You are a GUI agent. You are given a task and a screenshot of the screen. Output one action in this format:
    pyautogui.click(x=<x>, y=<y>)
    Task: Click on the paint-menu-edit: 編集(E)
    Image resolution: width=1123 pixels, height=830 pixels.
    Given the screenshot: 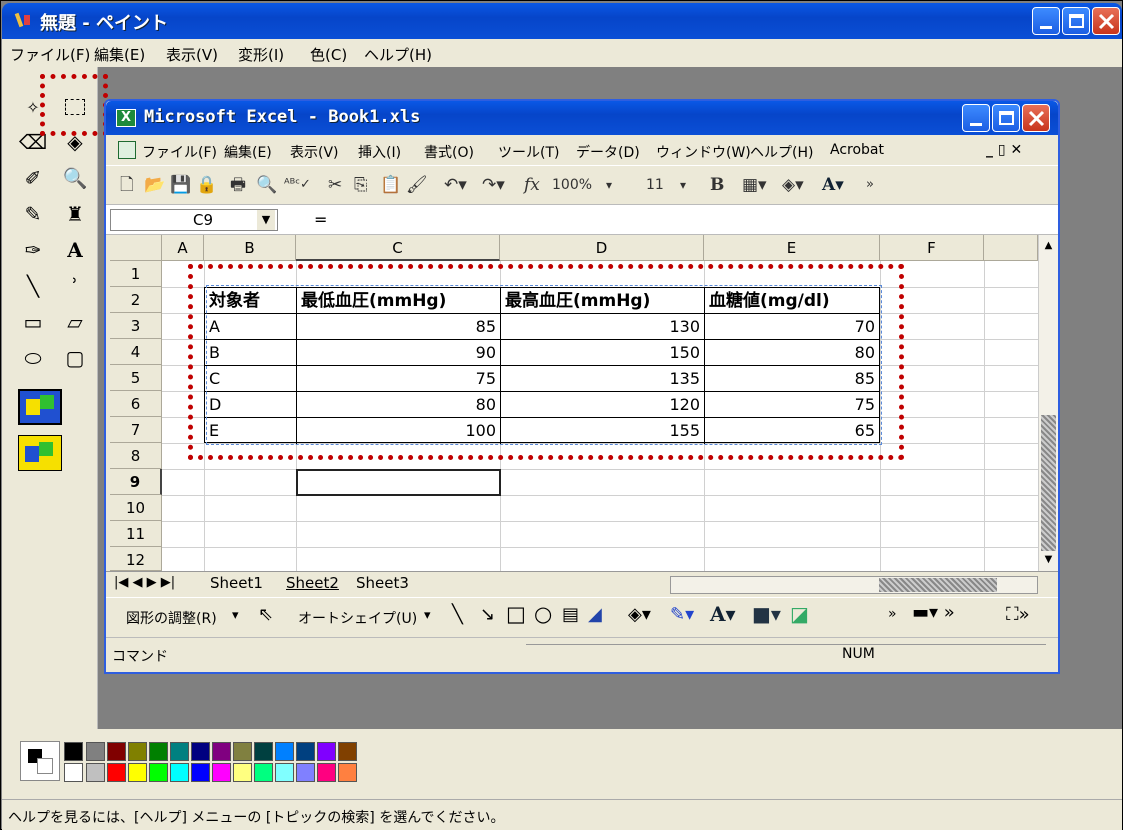 What is the action you would take?
    pyautogui.click(x=119, y=54)
    